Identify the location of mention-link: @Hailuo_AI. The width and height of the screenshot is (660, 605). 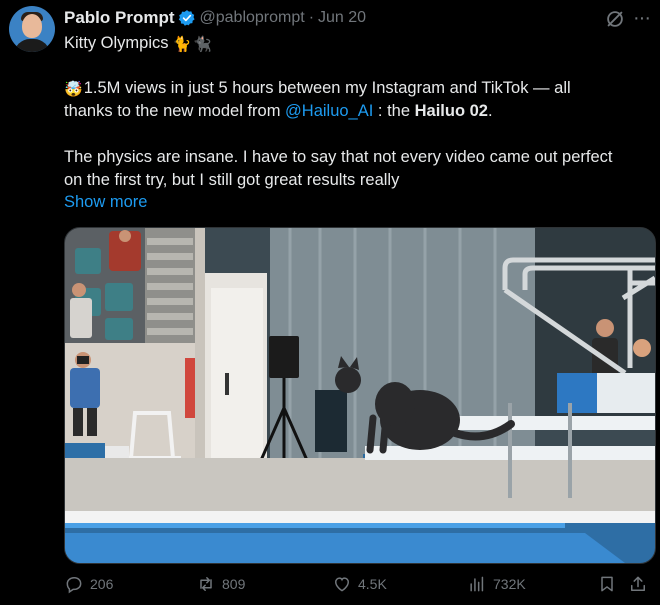
(329, 111).